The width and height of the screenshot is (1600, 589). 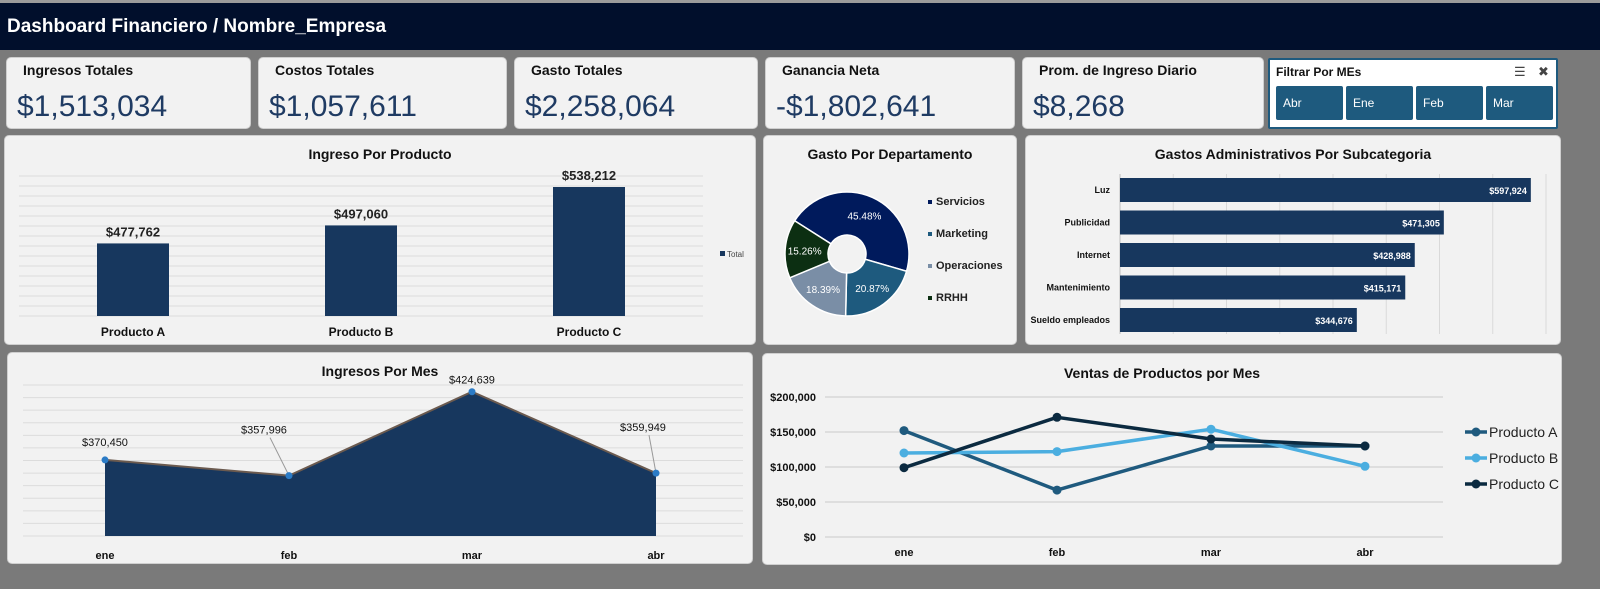 What do you see at coordinates (805, 251) in the screenshot?
I see `data-label: 15.26%` at bounding box center [805, 251].